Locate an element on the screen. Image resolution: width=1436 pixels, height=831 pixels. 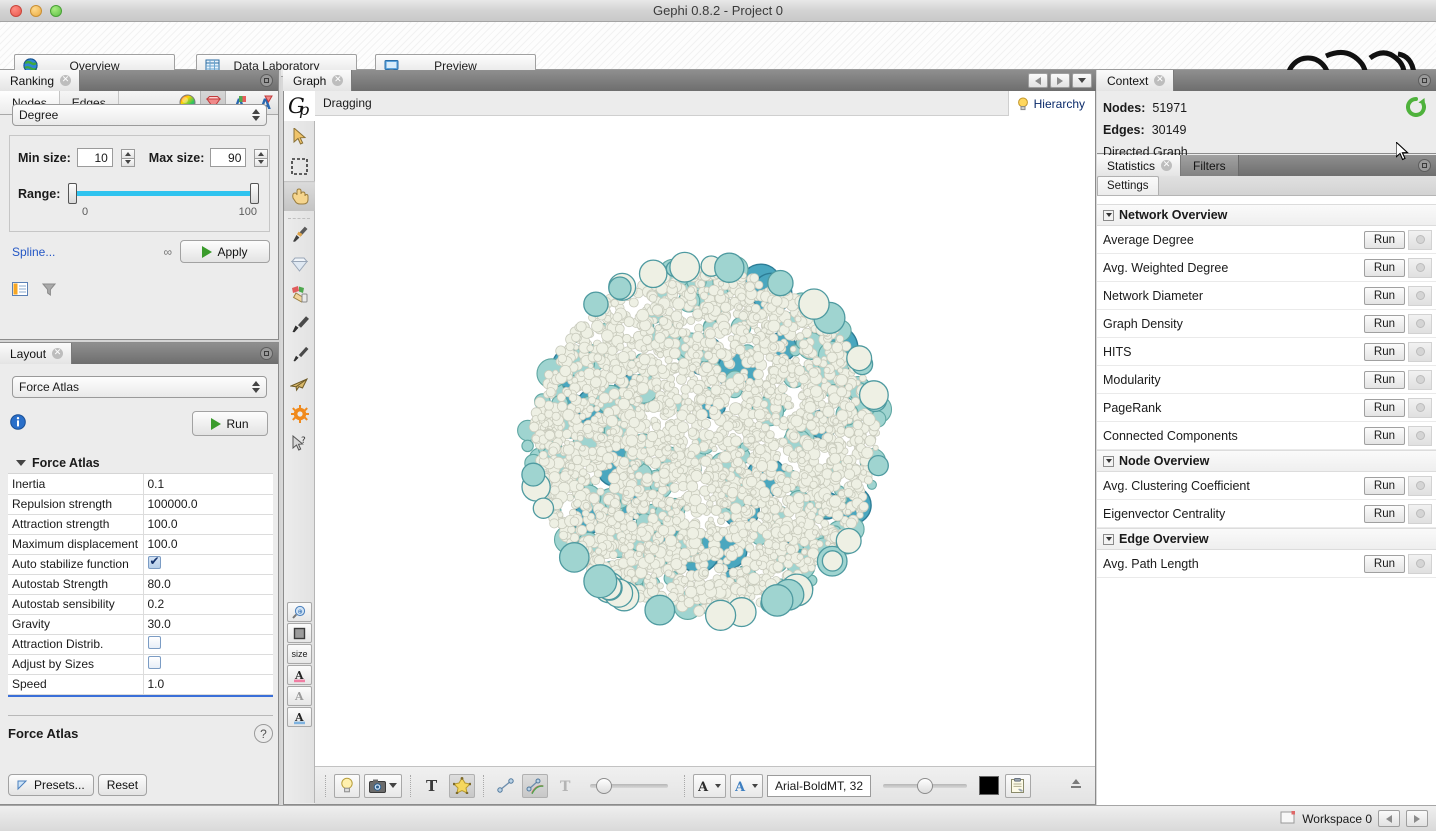
layout-run-button: Run is located at coordinates (230, 423).